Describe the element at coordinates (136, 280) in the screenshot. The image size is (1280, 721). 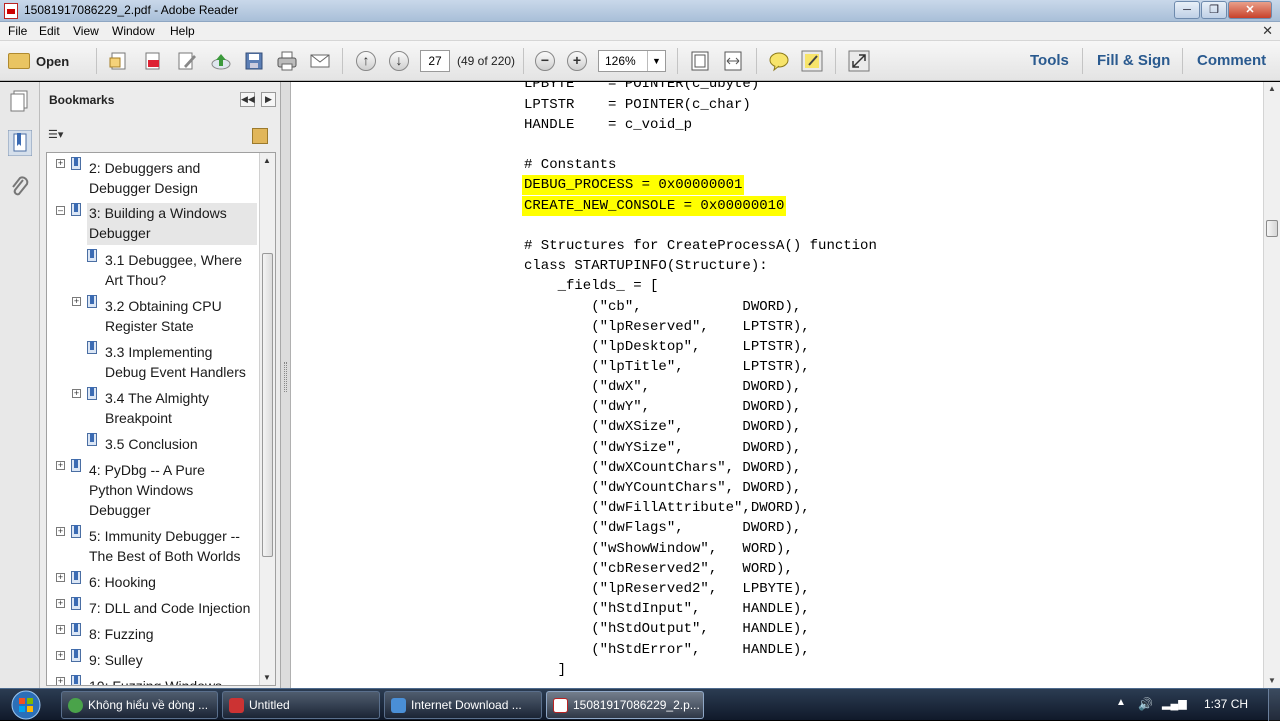
I see `bookmark-label: Art Thou?` at that location.